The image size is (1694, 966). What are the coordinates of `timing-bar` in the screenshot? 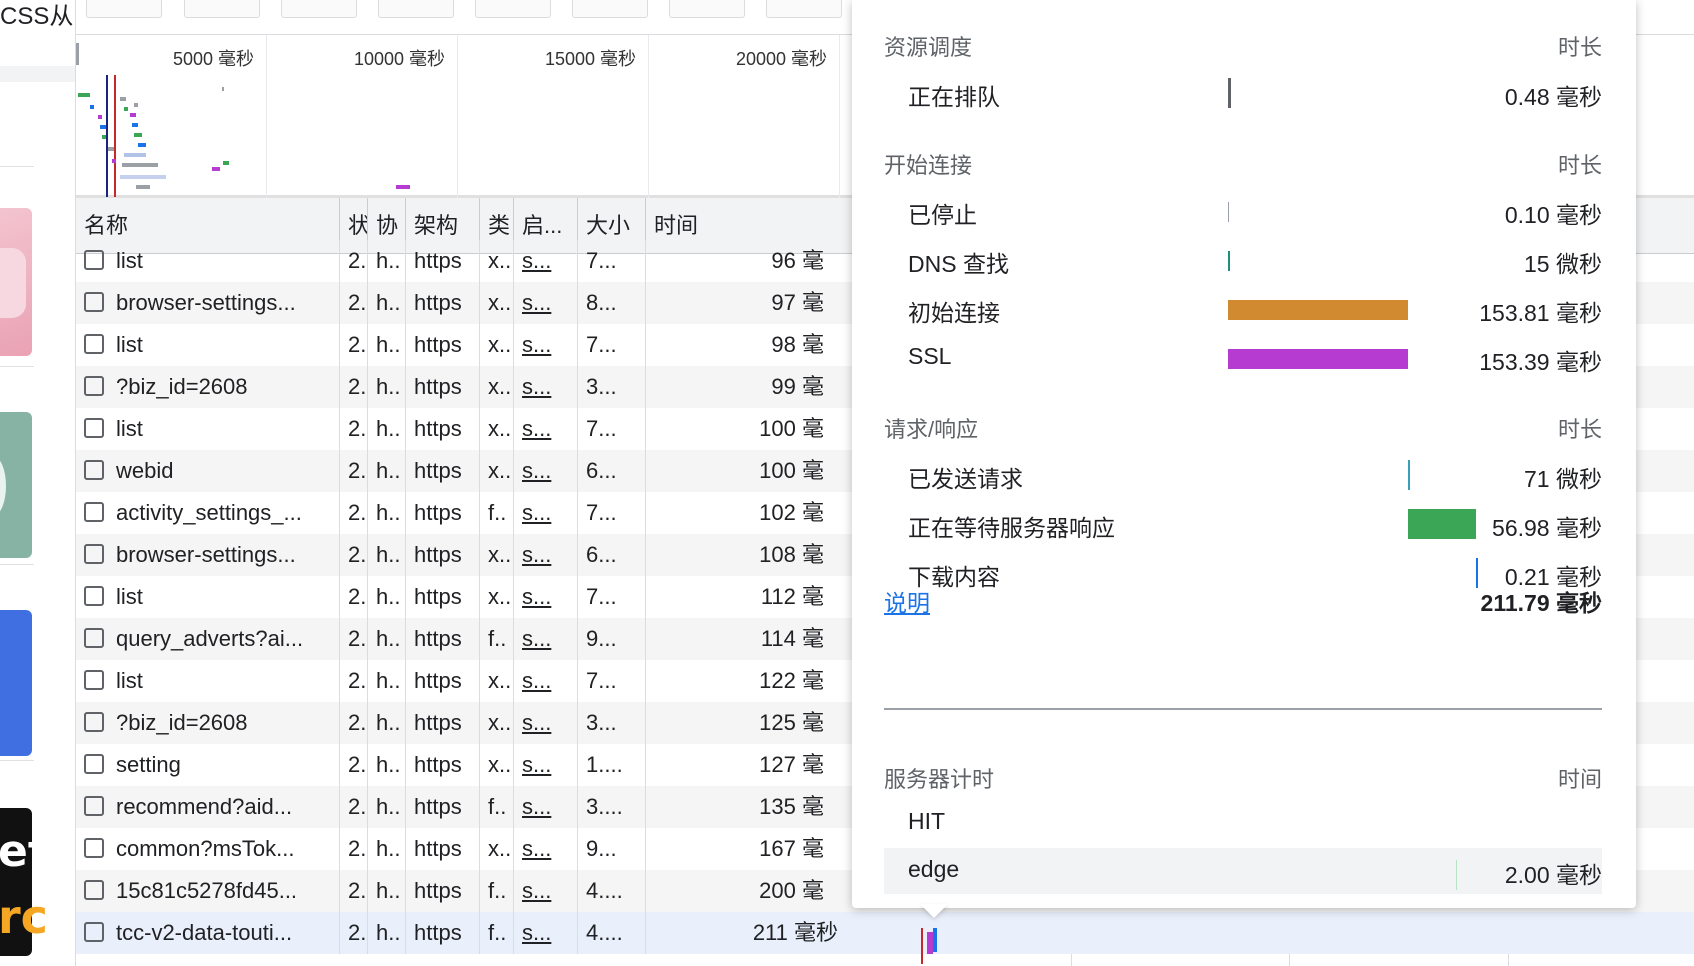 It's located at (1229, 261).